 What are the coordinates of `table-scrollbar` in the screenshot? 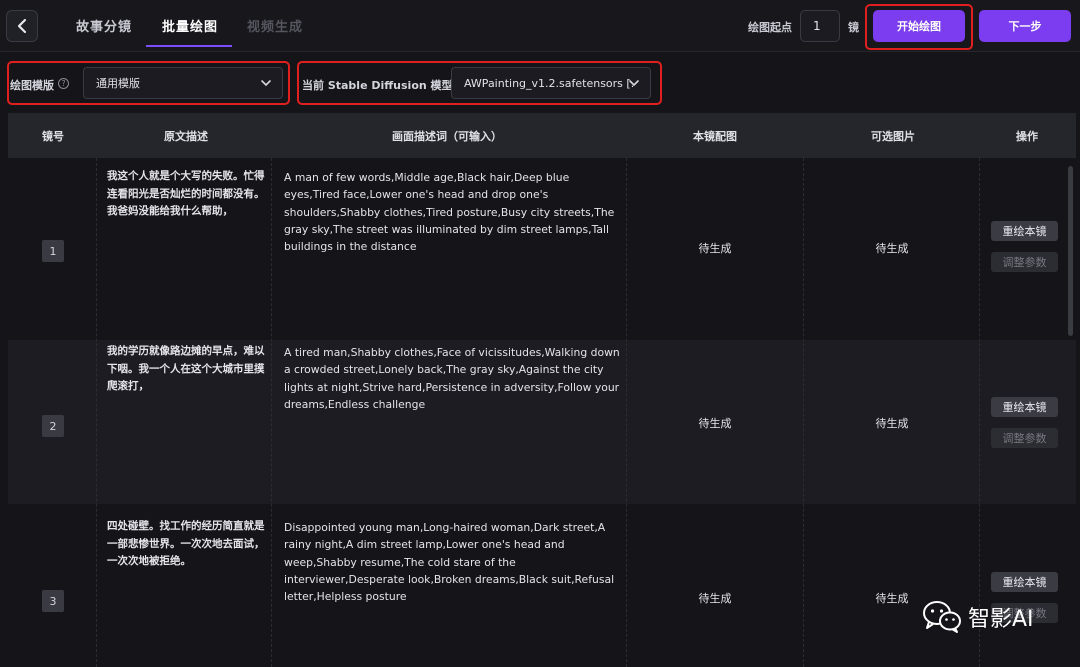 It's located at (1070, 251).